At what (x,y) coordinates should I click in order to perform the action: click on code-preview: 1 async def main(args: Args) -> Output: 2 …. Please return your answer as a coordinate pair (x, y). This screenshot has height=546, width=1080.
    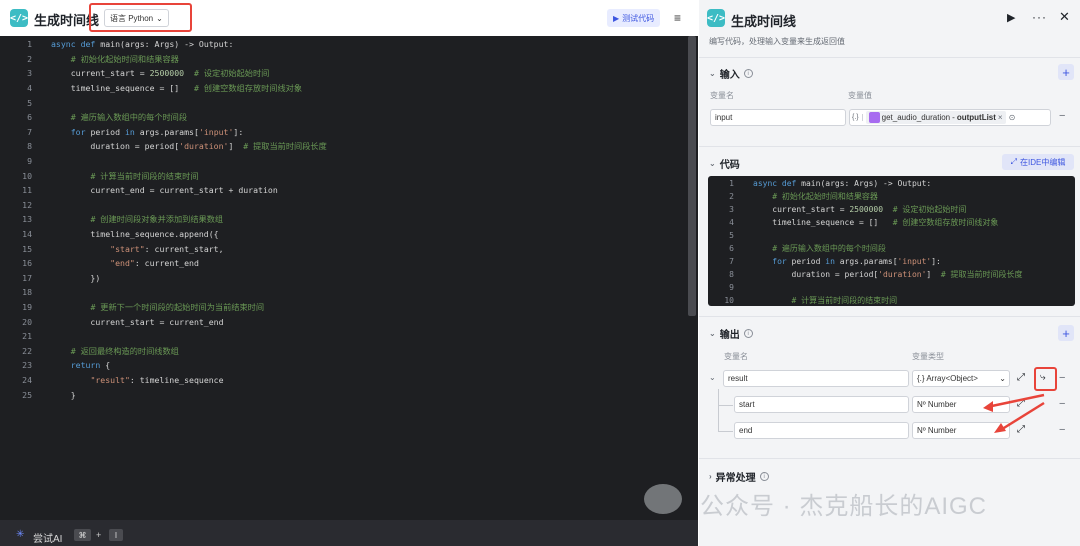
    Looking at the image, I should click on (891, 241).